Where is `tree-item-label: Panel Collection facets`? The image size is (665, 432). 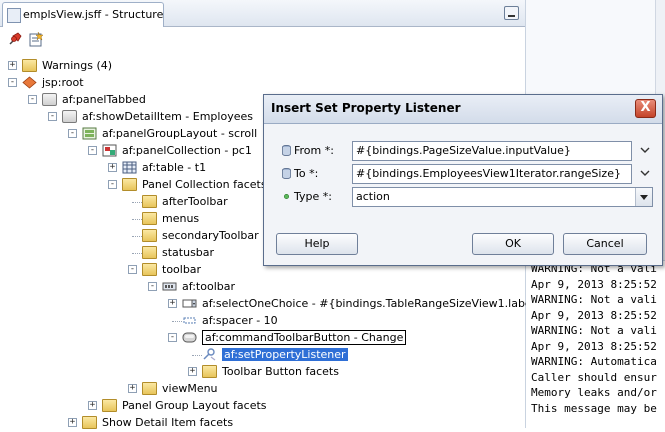
tree-item-label: Panel Collection facets is located at coordinates (204, 184).